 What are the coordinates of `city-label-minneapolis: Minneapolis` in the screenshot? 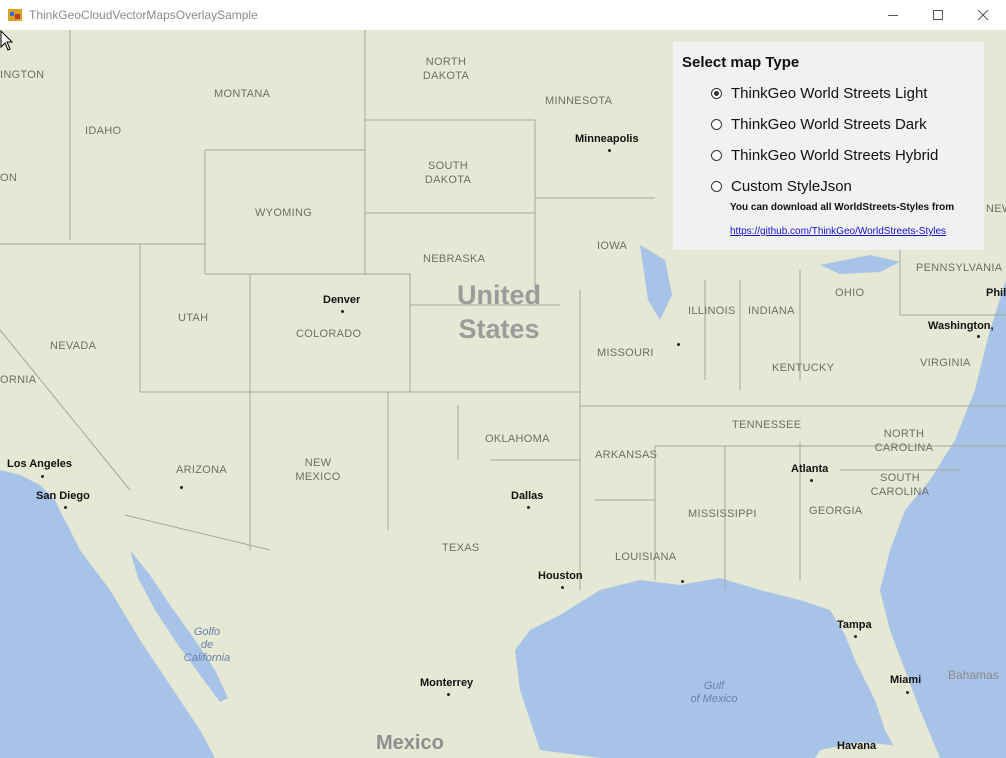 It's located at (607, 139).